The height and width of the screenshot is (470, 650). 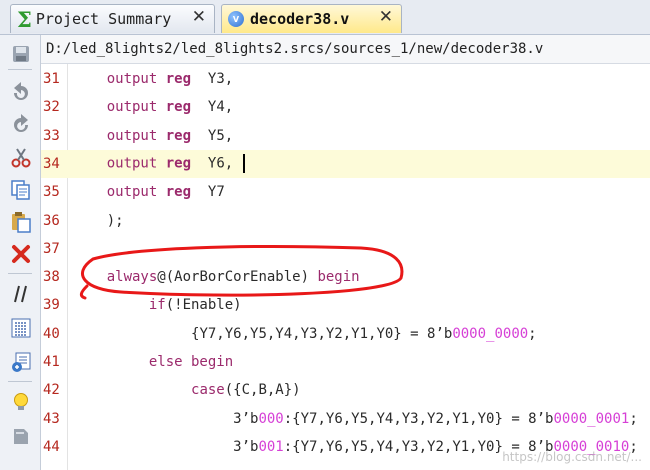 I want to click on line-number: 39, so click(x=51, y=305).